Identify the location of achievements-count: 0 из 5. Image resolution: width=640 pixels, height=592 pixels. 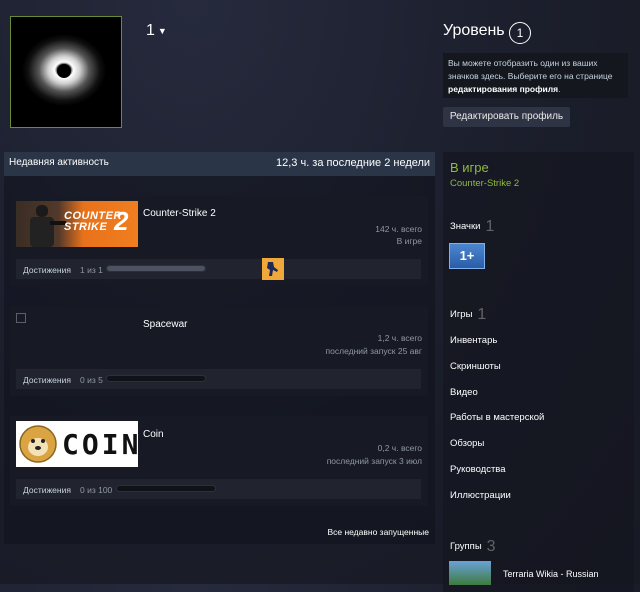
(91, 380).